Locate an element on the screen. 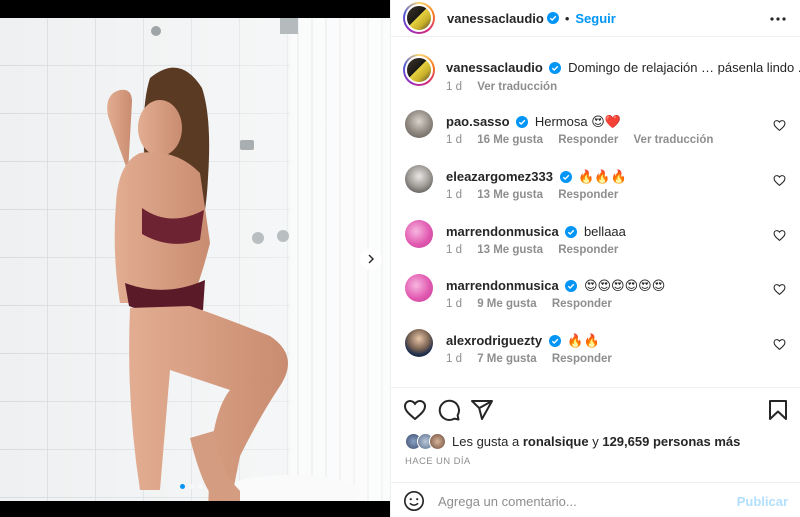 Image resolution: width=800 pixels, height=517 pixels. follow-button: Seguir is located at coordinates (595, 18).